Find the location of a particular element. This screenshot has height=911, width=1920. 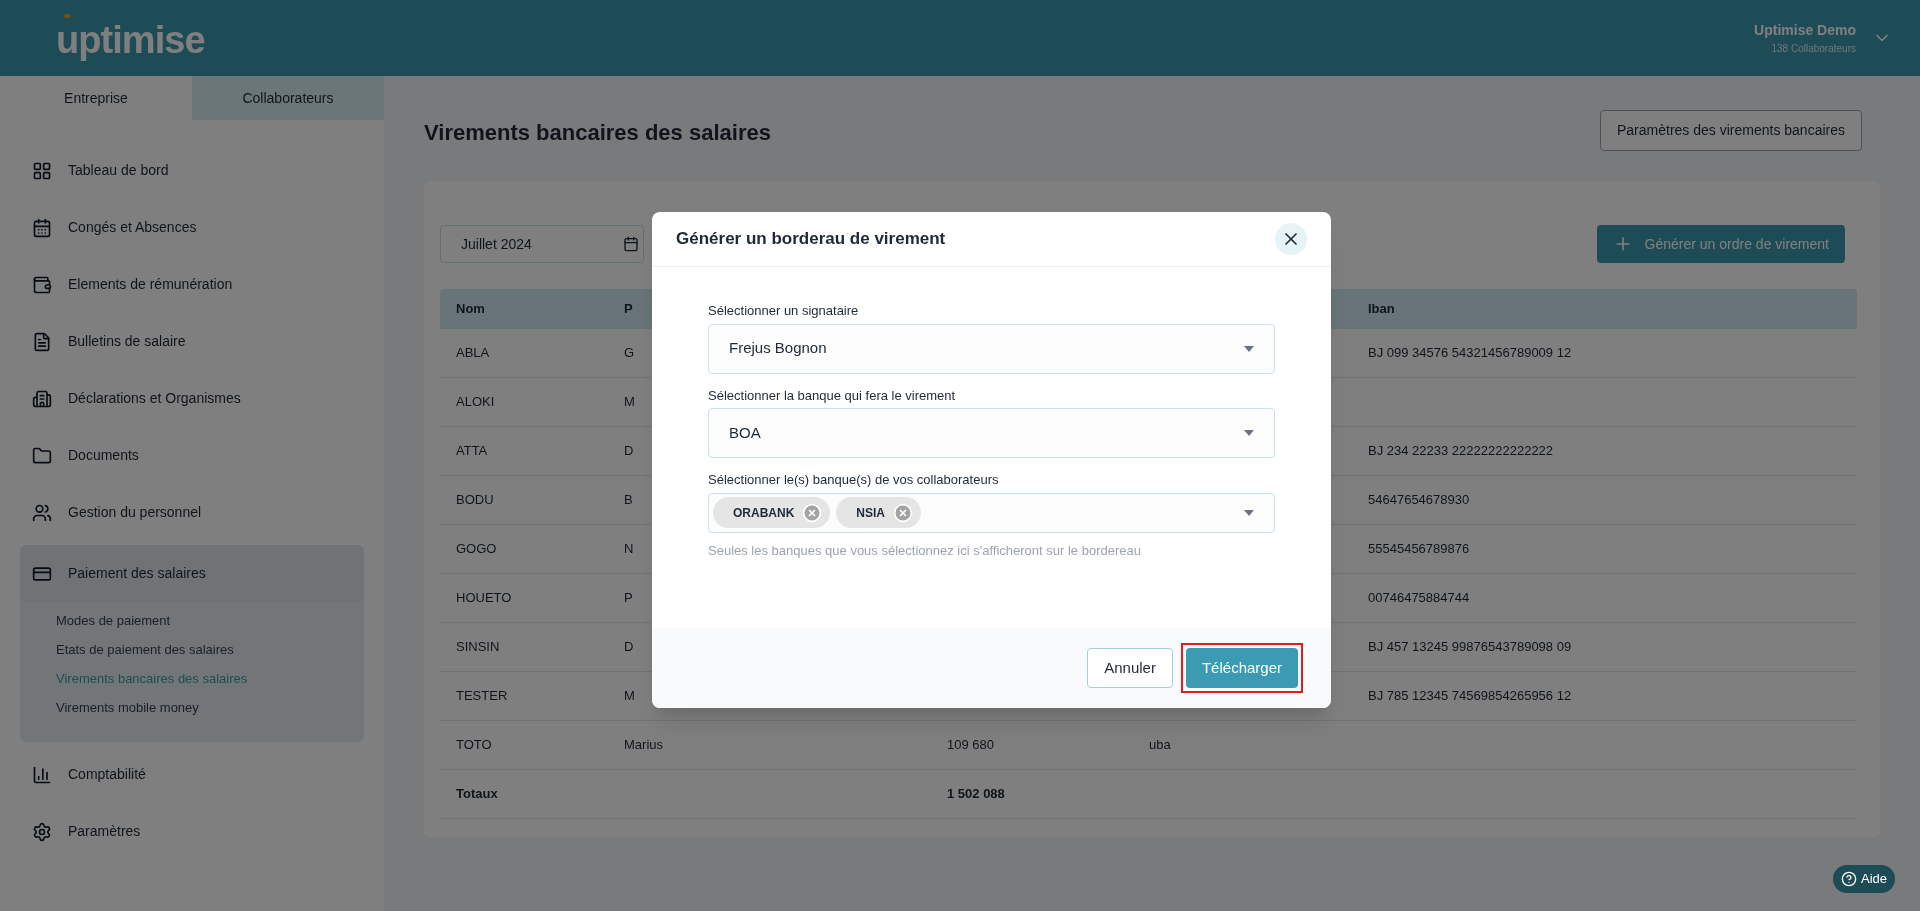

building-icon is located at coordinates (42, 398).